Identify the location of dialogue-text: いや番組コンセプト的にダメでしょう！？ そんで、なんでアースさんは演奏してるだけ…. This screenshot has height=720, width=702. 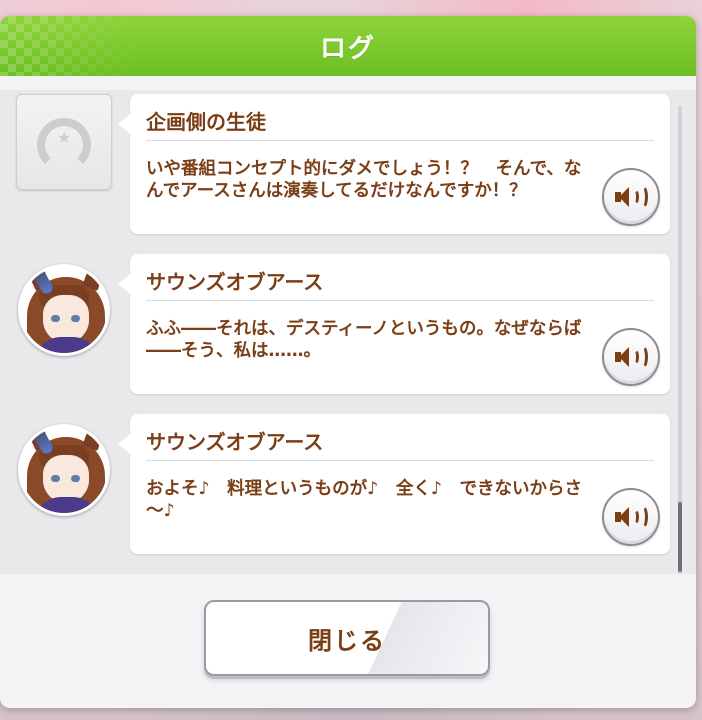
(364, 180).